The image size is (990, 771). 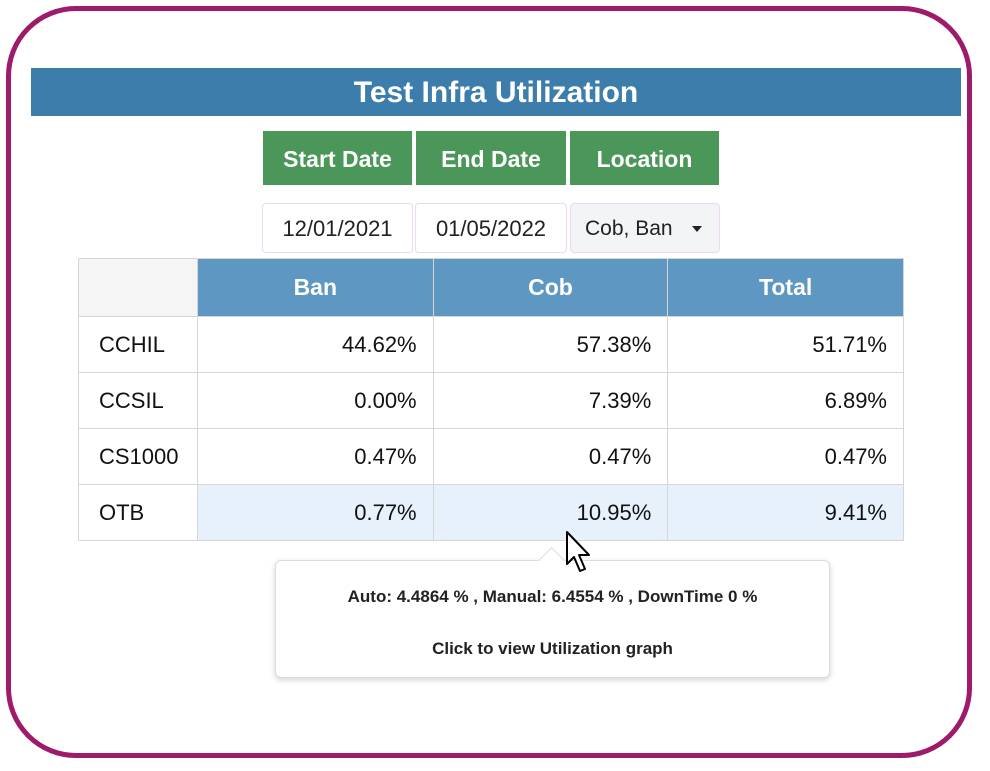 What do you see at coordinates (697, 229) in the screenshot?
I see `caret-down-icon` at bounding box center [697, 229].